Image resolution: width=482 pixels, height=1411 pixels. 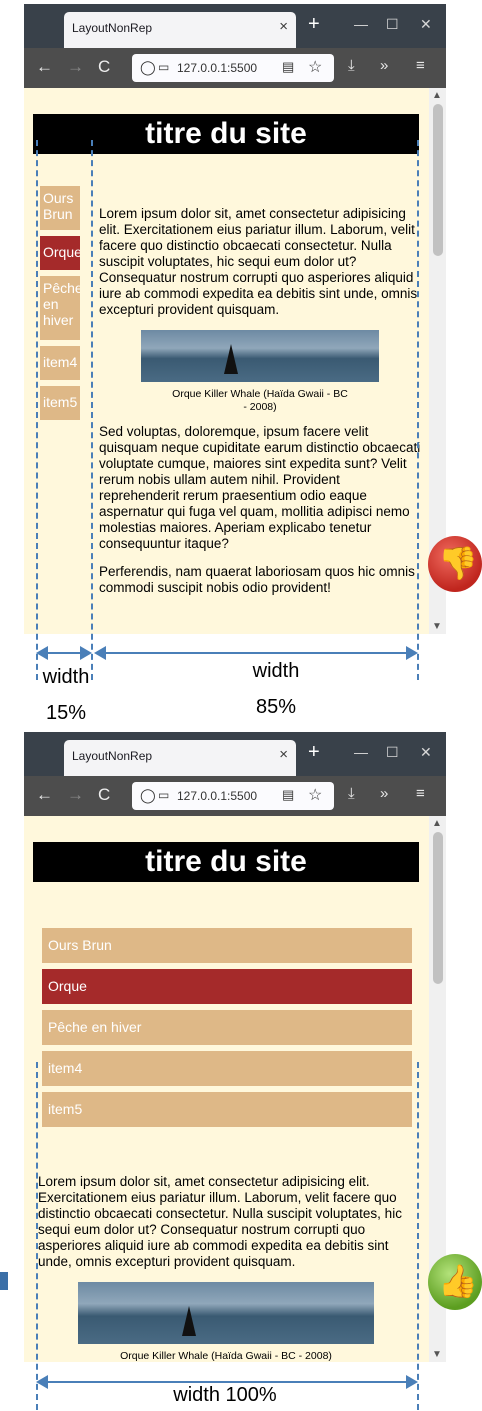 What do you see at coordinates (66, 677) in the screenshot?
I see `nav-width-label: width` at bounding box center [66, 677].